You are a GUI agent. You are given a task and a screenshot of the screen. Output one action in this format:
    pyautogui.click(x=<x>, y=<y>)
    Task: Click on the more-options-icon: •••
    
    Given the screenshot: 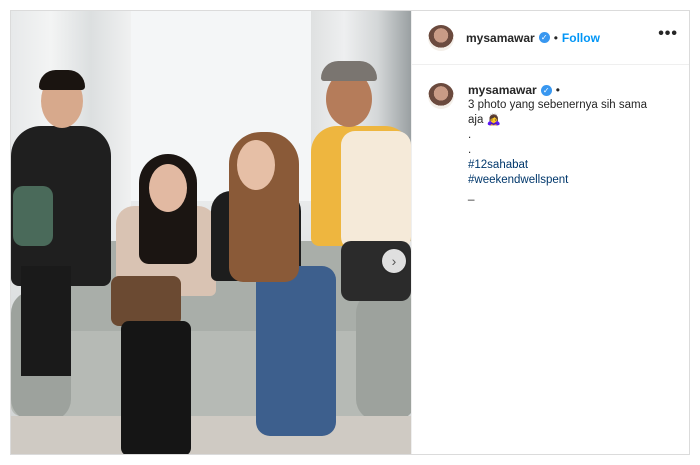 What is the action you would take?
    pyautogui.click(x=668, y=34)
    